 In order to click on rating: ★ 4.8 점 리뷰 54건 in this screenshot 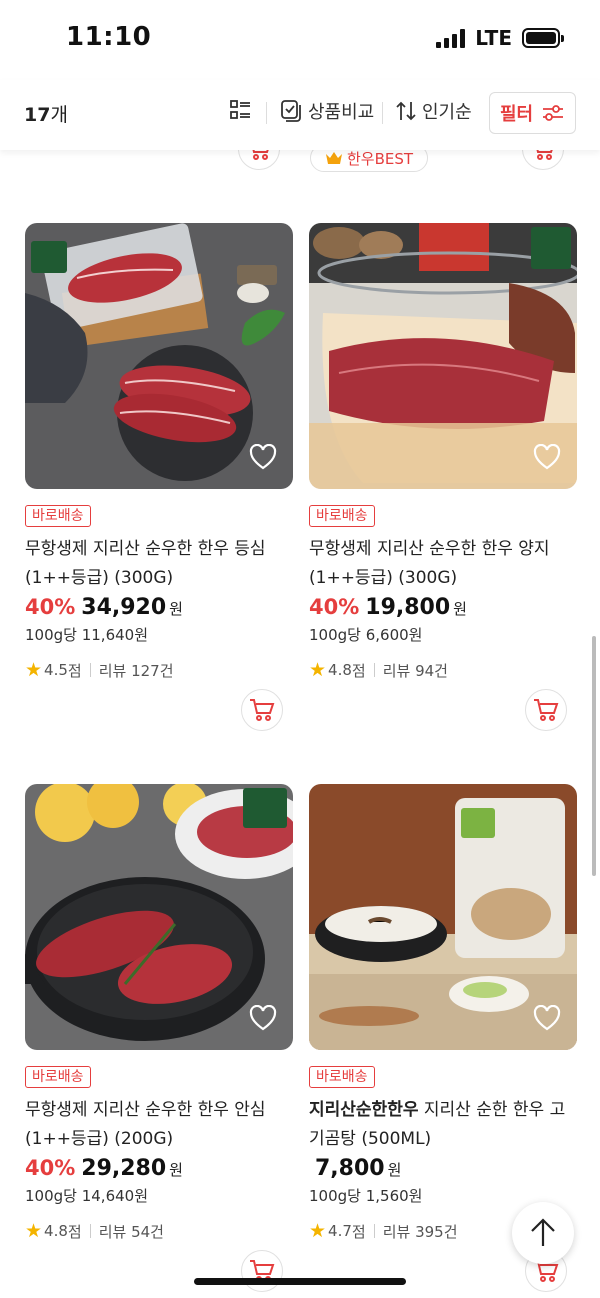, I will do `click(159, 1231)`.